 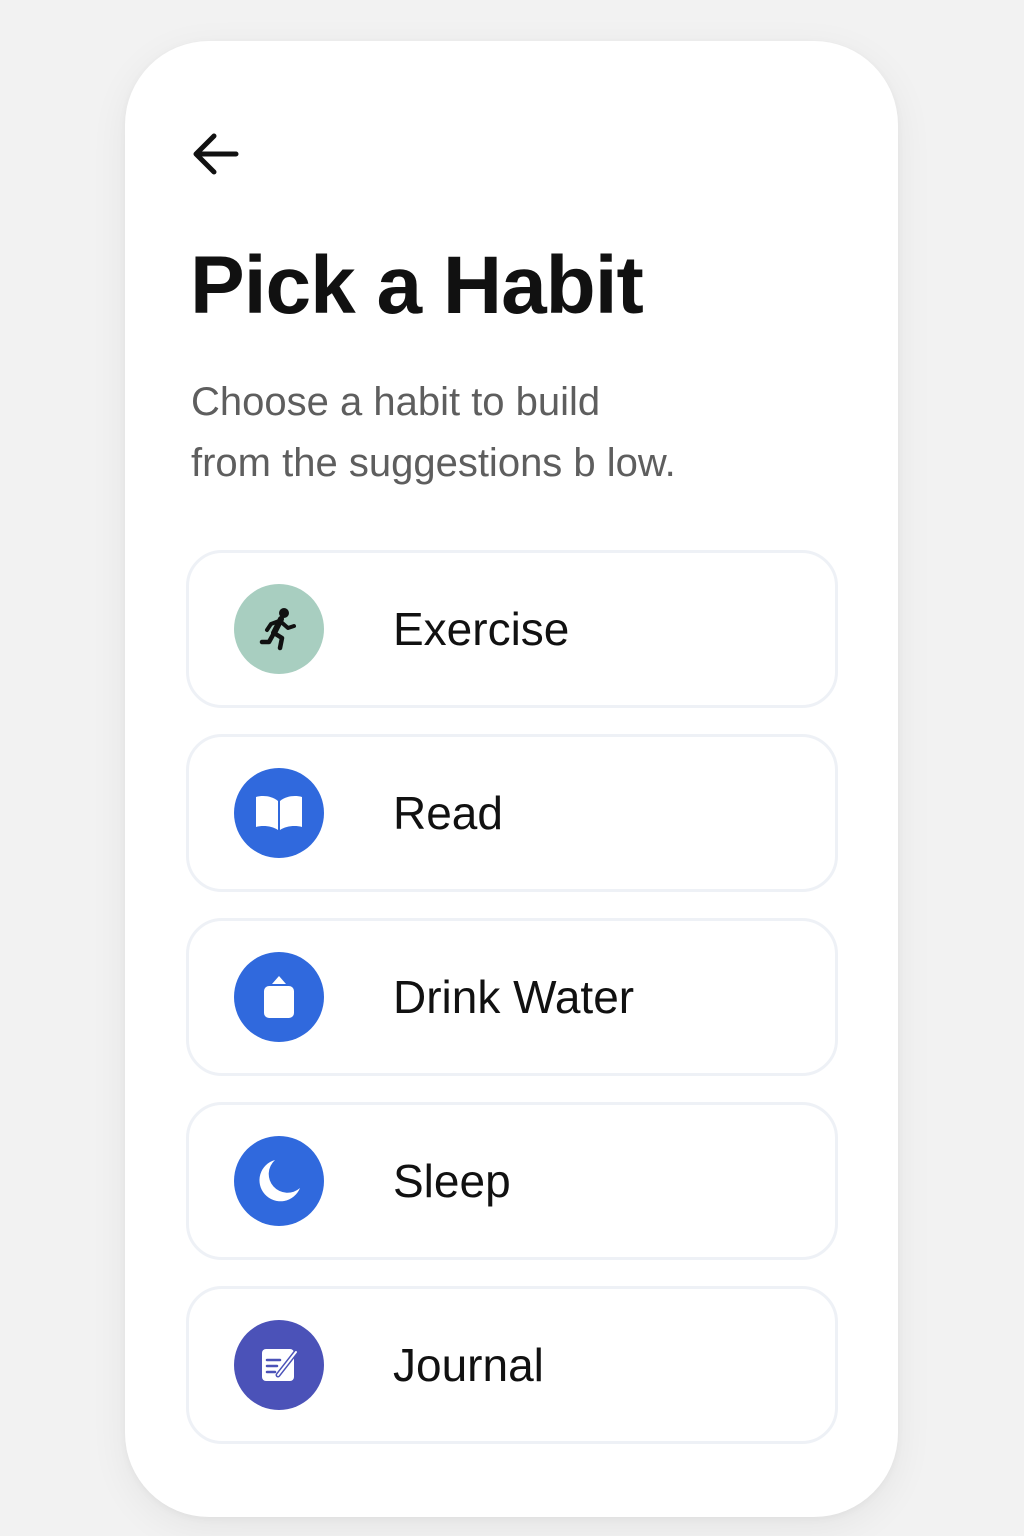 I want to click on habit-card-sleep: Sleep, so click(x=512, y=1181).